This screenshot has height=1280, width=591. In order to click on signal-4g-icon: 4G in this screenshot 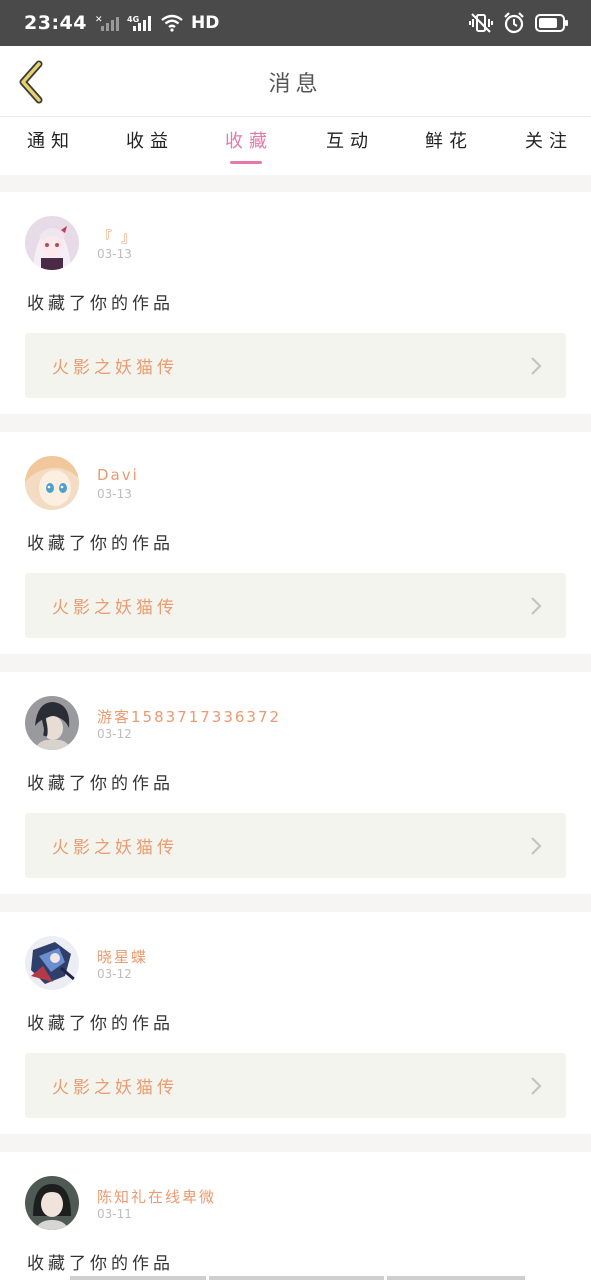, I will do `click(140, 23)`.